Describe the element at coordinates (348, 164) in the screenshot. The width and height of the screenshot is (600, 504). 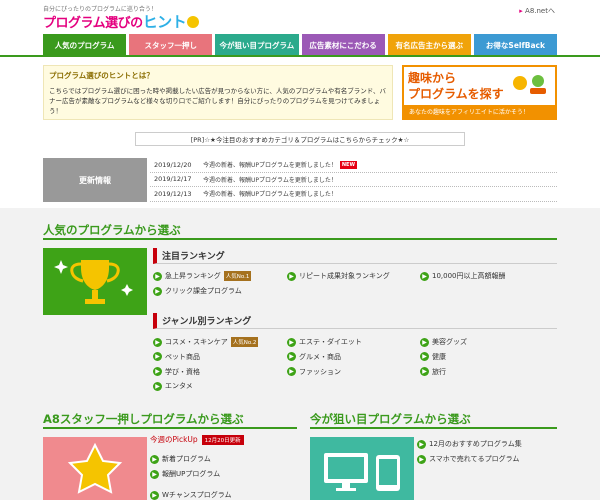
I see `new-badge: NEW` at that location.